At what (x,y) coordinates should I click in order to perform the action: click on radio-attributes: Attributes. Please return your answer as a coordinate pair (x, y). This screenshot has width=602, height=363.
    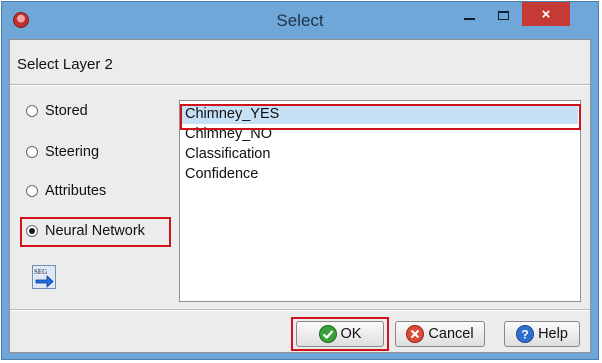
    Looking at the image, I should click on (66, 191).